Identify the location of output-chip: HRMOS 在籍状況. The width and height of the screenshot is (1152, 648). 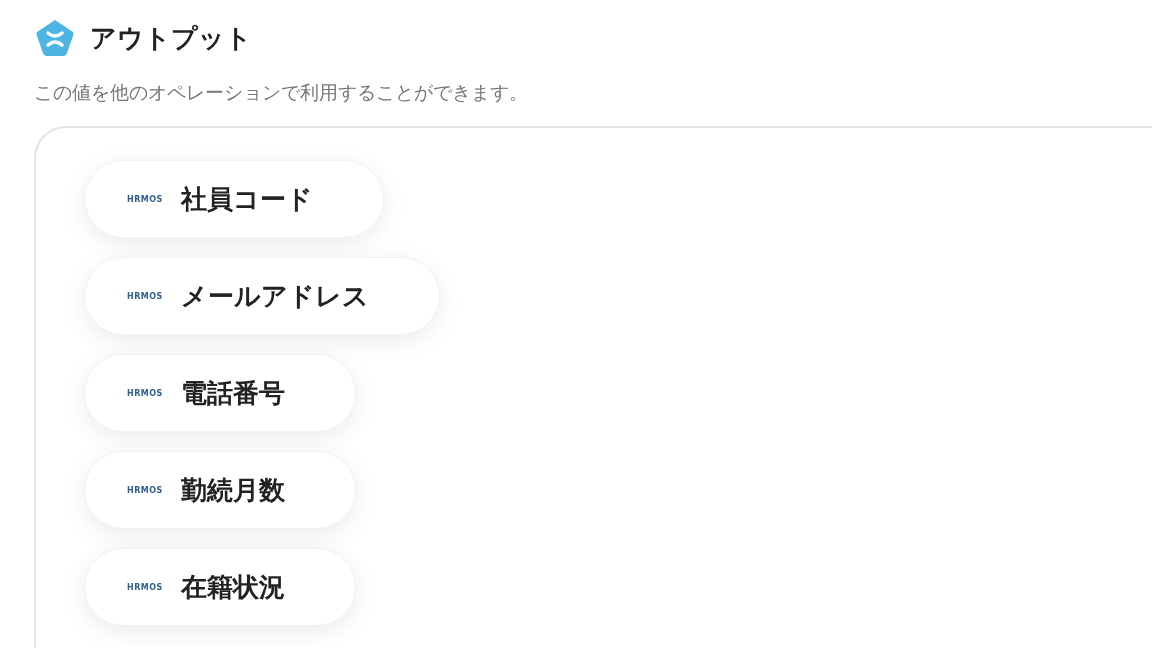
(220, 587).